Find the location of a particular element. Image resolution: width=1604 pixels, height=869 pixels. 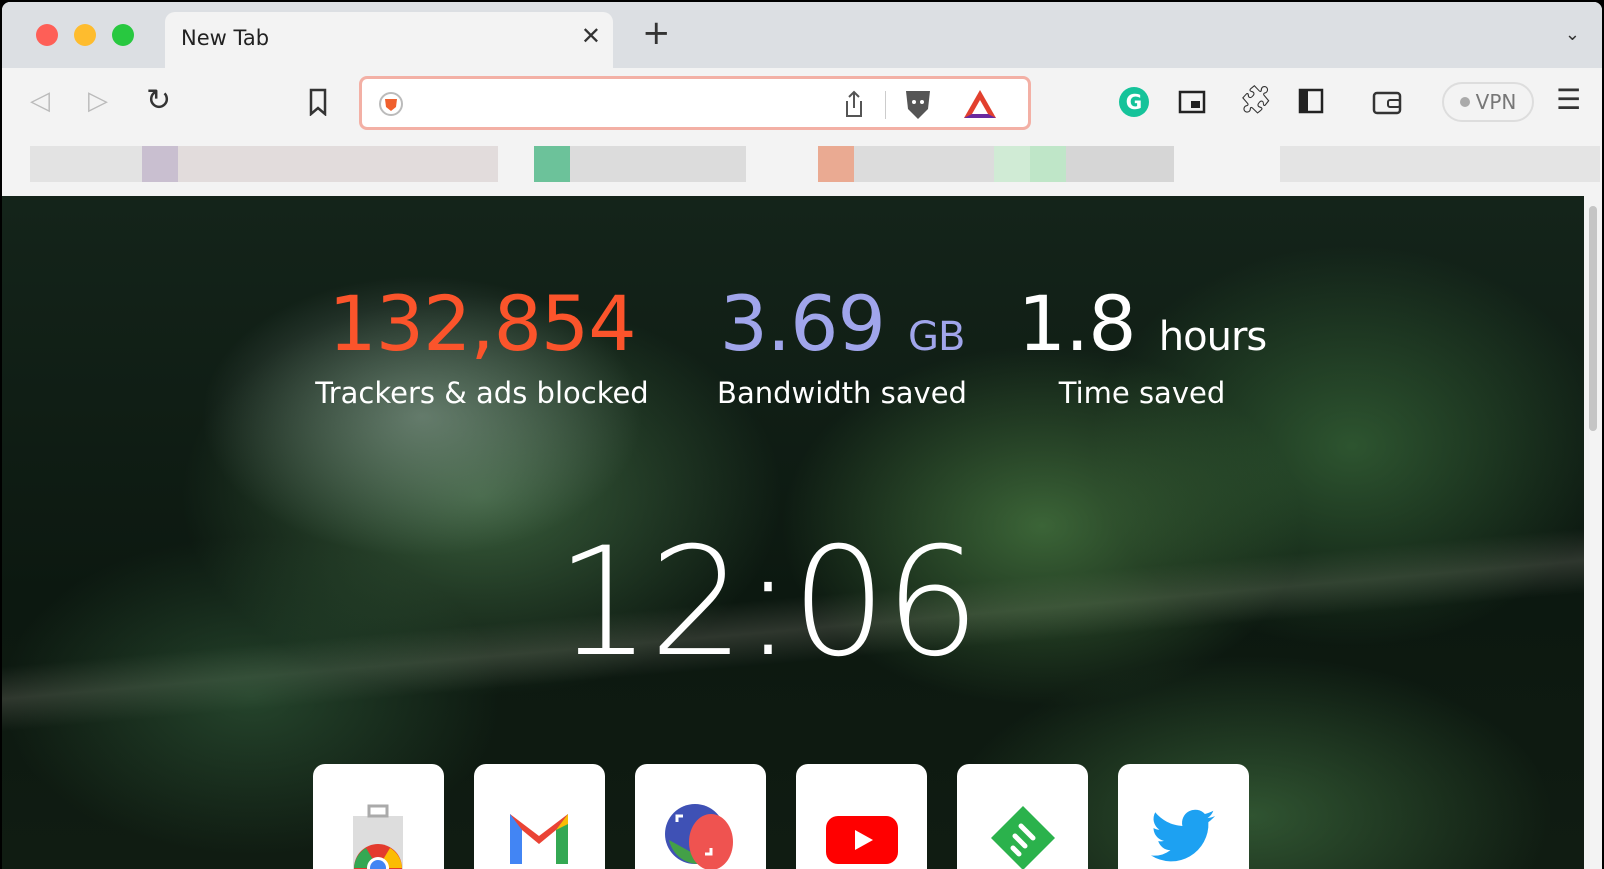

top-site-chrome-web-store is located at coordinates (378, 816).